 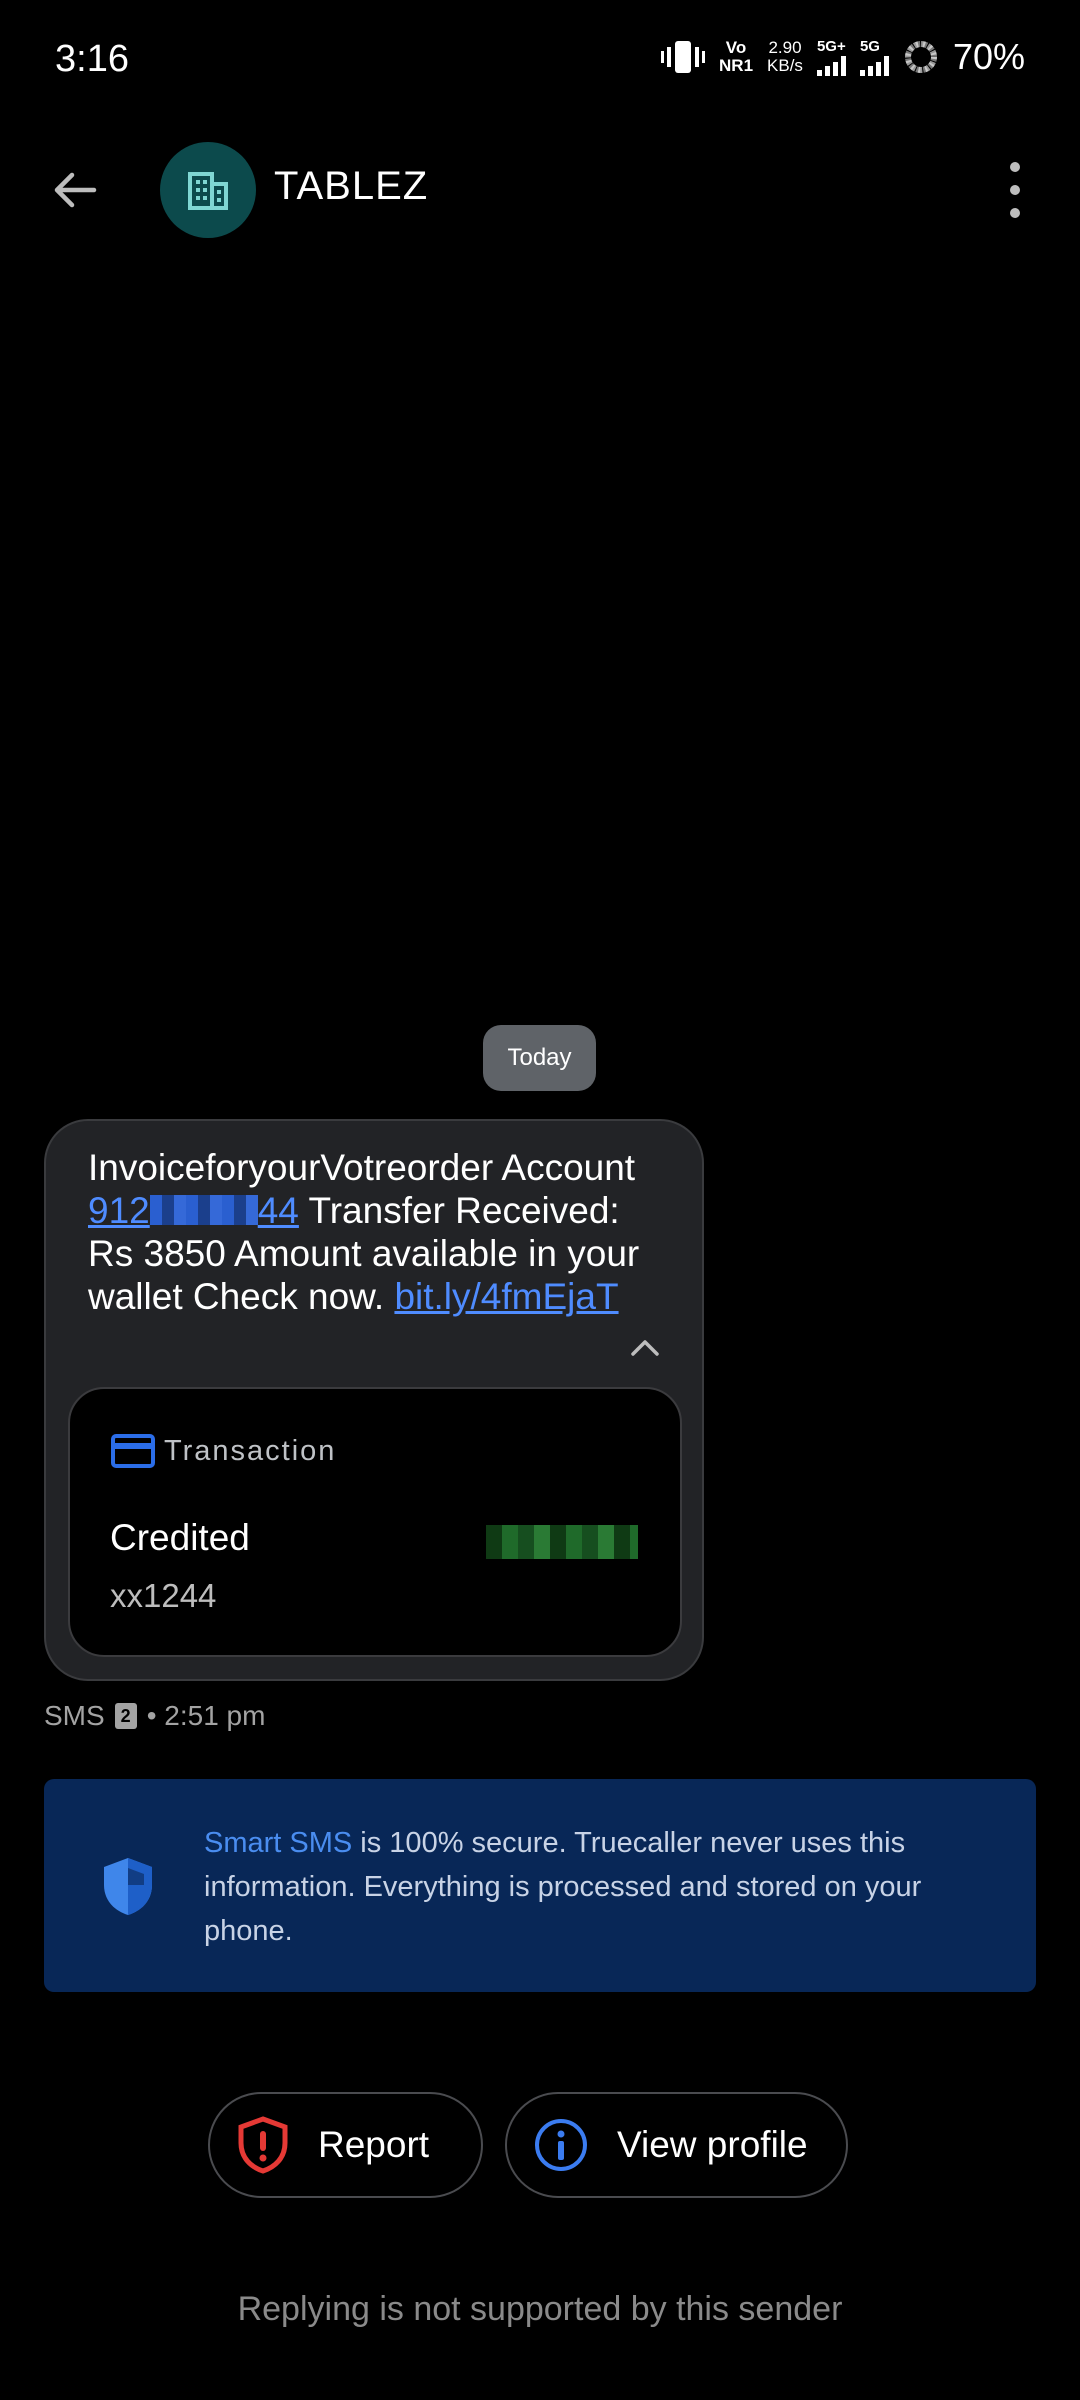 What do you see at coordinates (74, 1715) in the screenshot?
I see `message-type: SMS` at bounding box center [74, 1715].